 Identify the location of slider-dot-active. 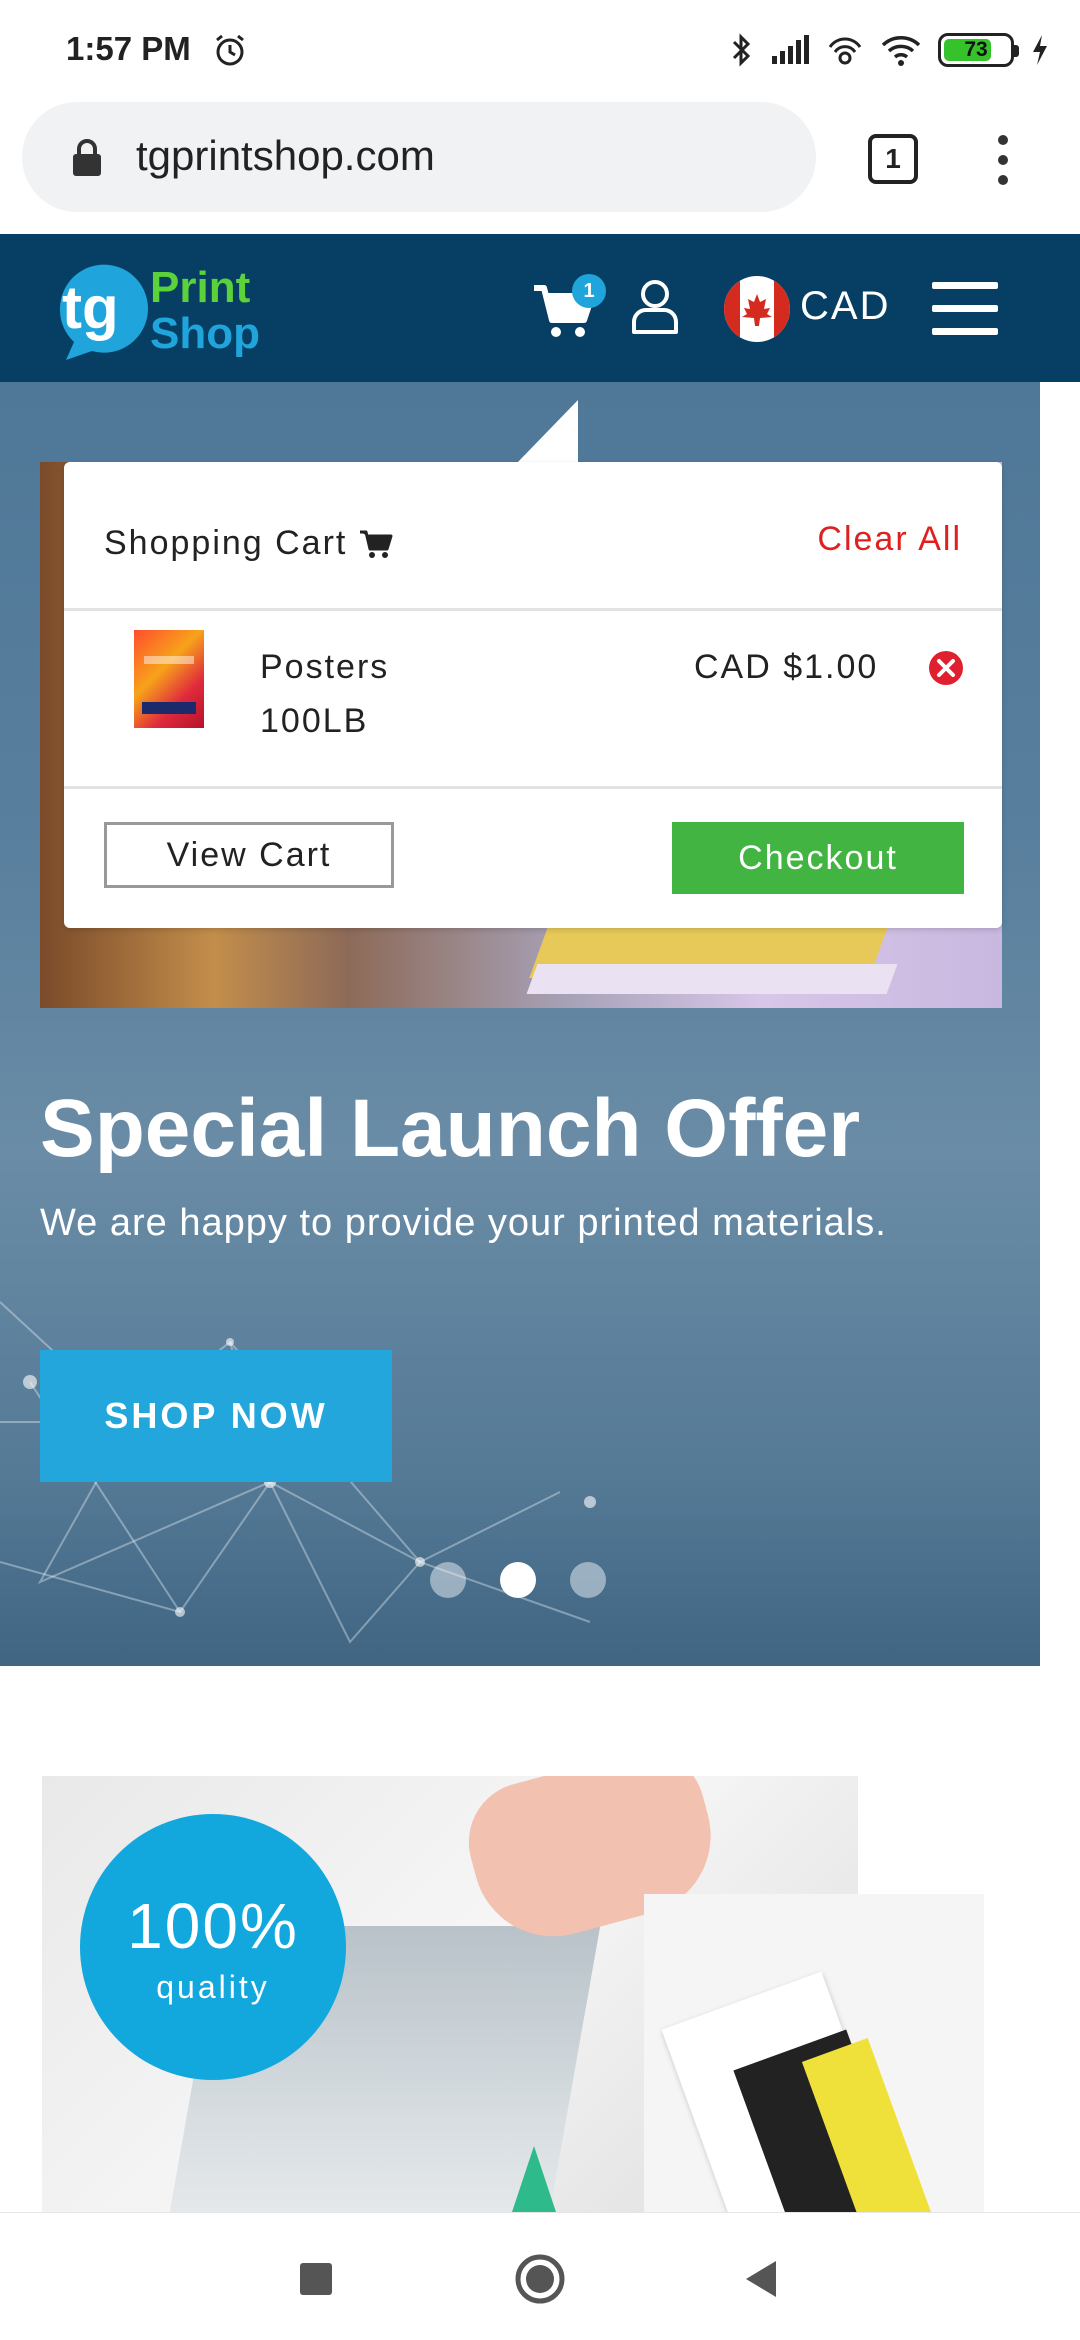
(518, 1580).